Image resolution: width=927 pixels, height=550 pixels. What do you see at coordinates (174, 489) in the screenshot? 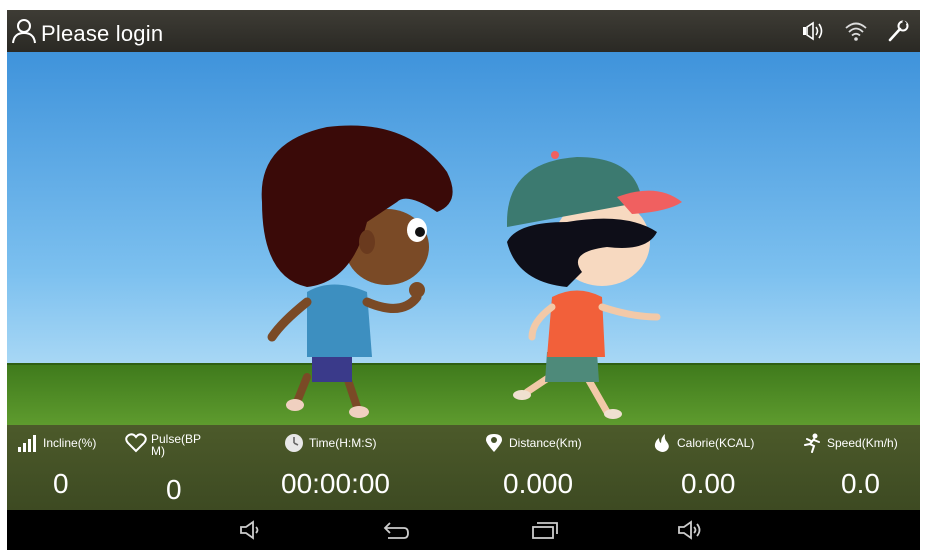
I see `pulse-value: 0` at bounding box center [174, 489].